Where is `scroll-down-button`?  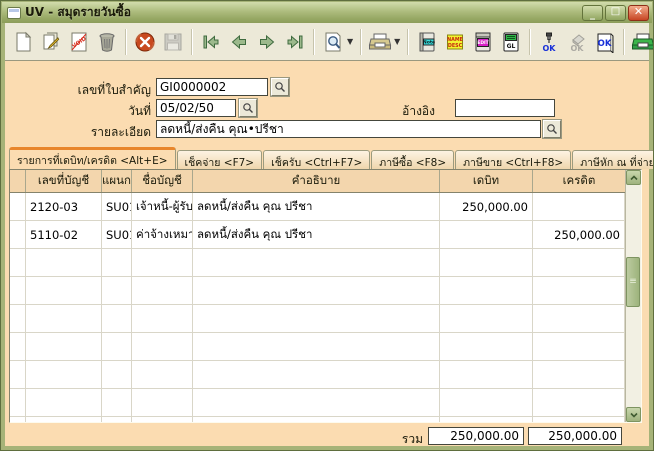 scroll-down-button is located at coordinates (633, 414).